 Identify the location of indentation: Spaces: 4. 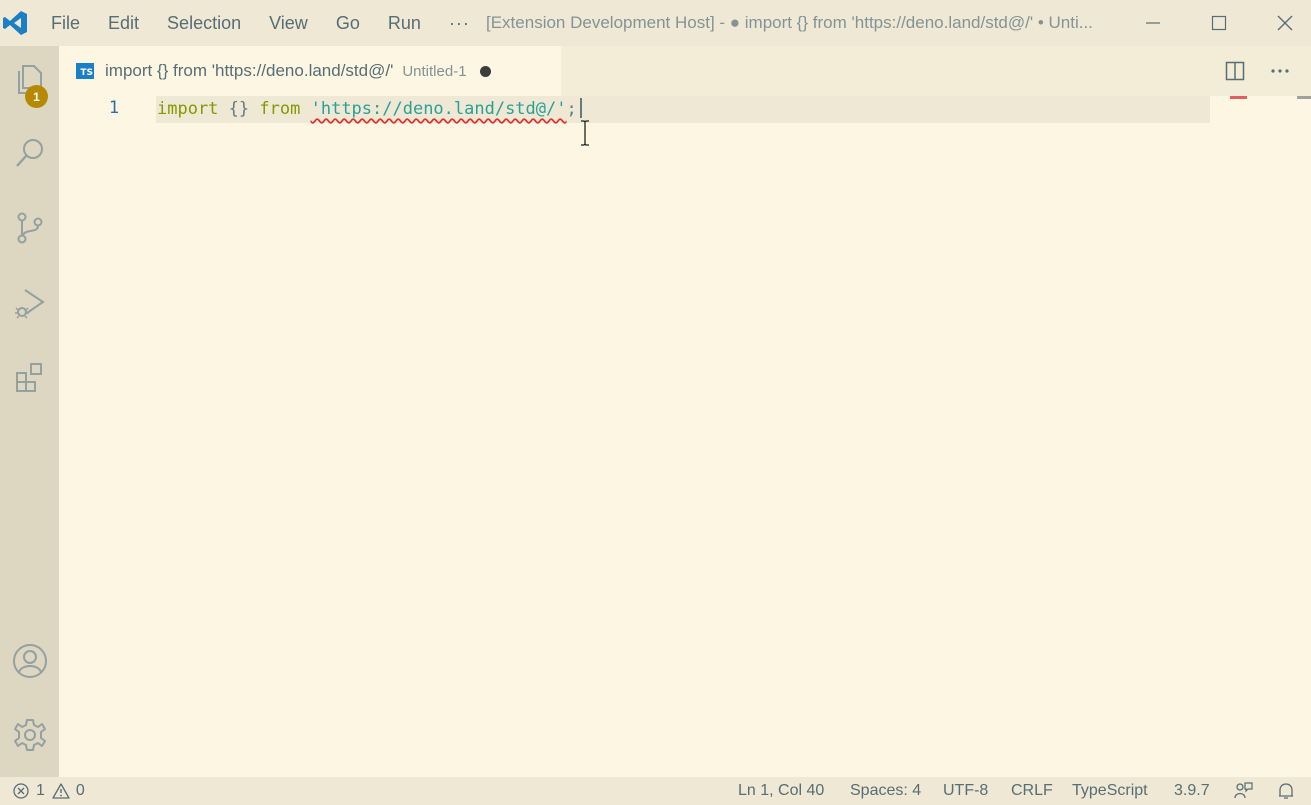
(885, 791).